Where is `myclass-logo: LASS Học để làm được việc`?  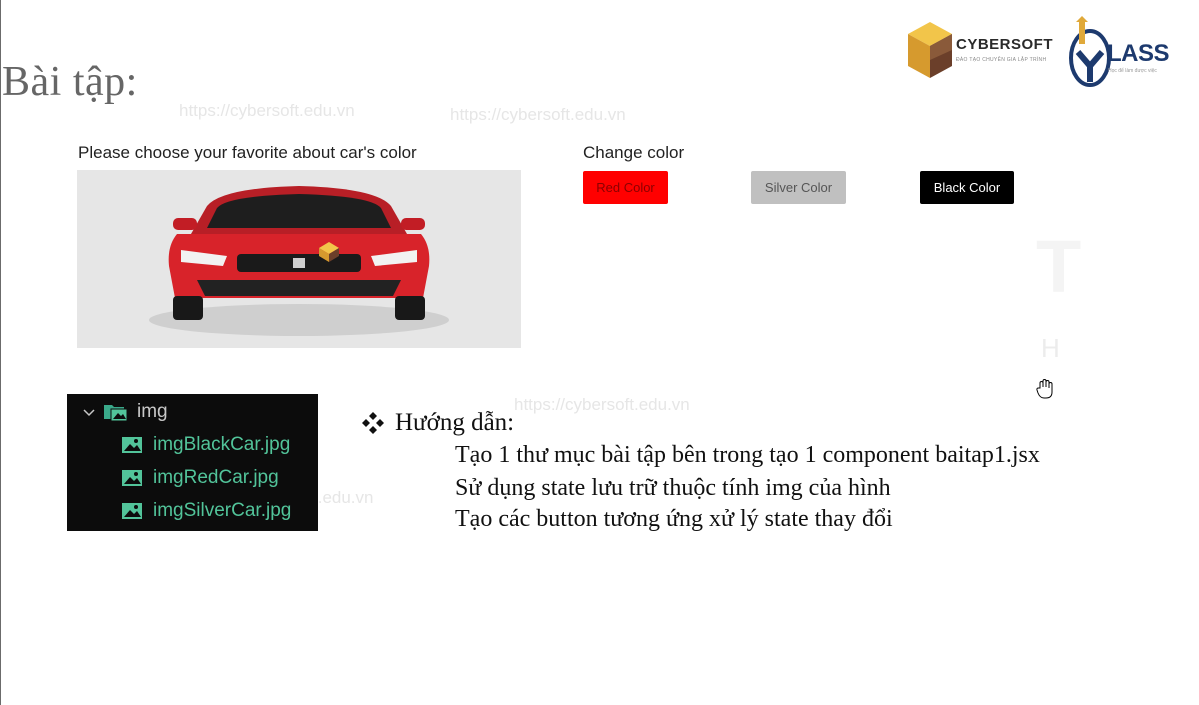
myclass-logo: LASS Học để làm được việc is located at coordinates (1118, 51).